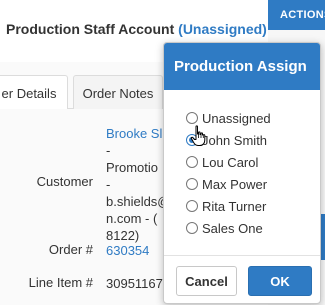 Image resolution: width=325 pixels, height=305 pixels. What do you see at coordinates (138, 133) in the screenshot?
I see `customer-name-link: Brooke Sl` at bounding box center [138, 133].